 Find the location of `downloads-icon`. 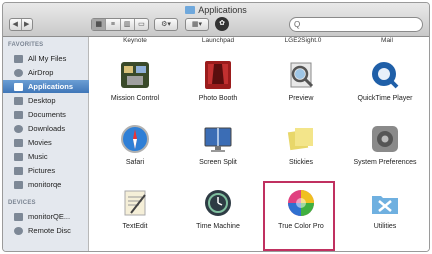

downloads-icon is located at coordinates (18, 128).